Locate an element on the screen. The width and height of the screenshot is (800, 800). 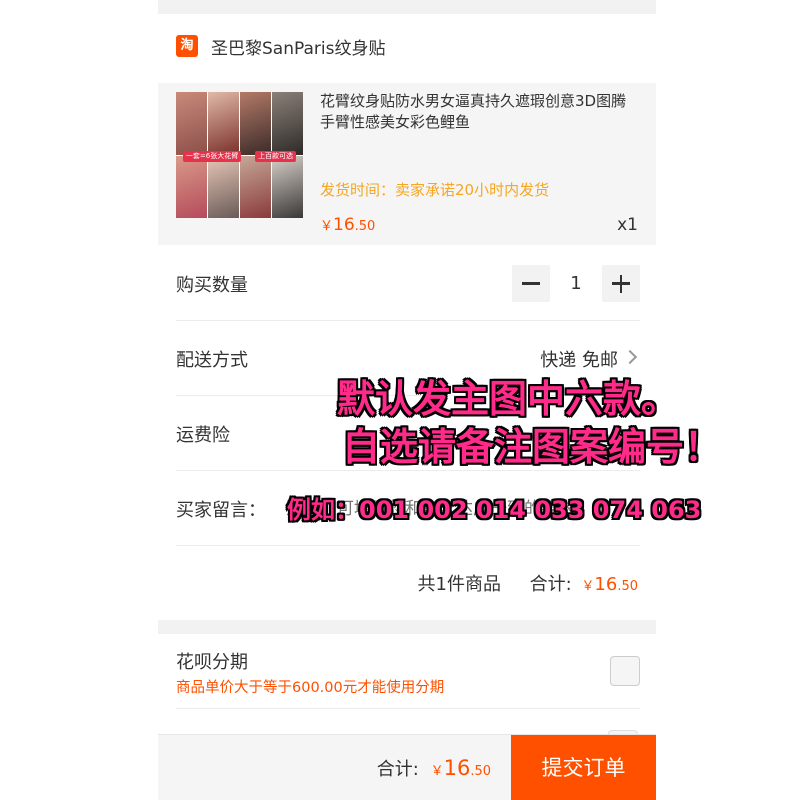
decrement-button is located at coordinates (531, 283).